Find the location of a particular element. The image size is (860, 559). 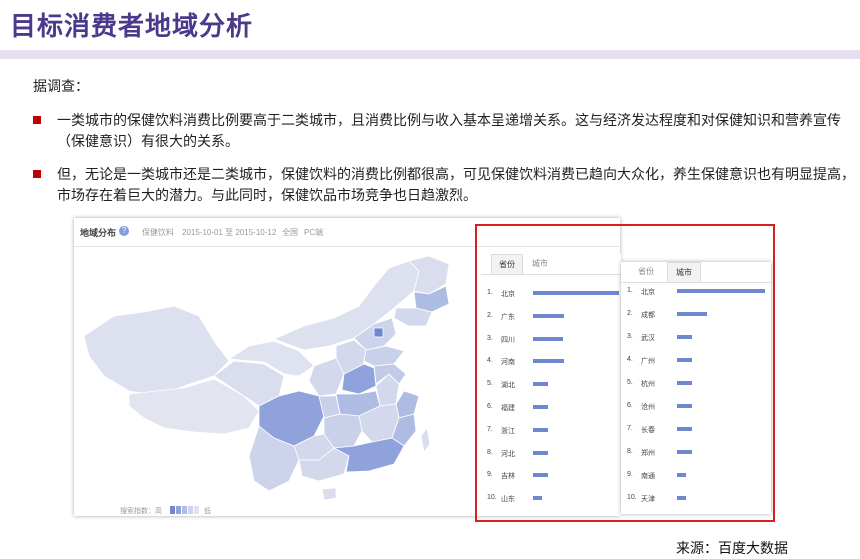

card-title: 地域分布 is located at coordinates (98, 233).